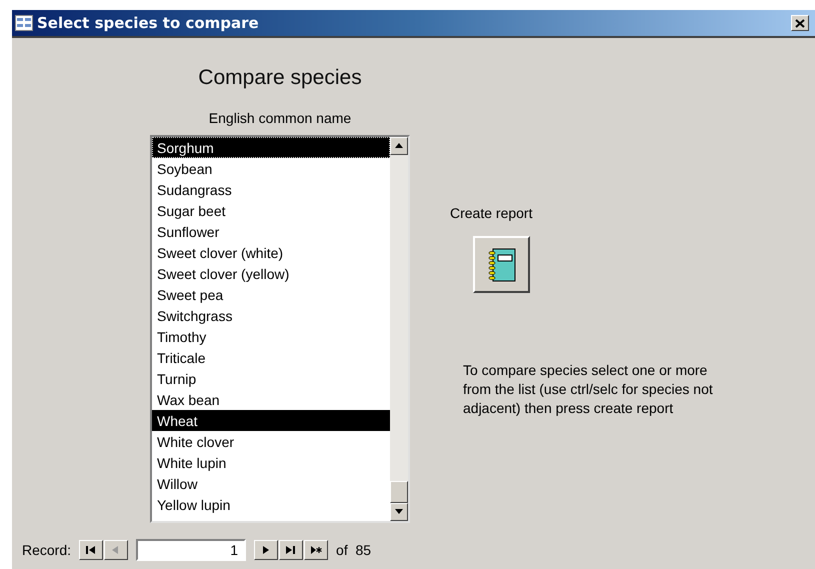 The width and height of the screenshot is (815, 569). Describe the element at coordinates (271, 462) in the screenshot. I see `list-item: White lupin` at that location.